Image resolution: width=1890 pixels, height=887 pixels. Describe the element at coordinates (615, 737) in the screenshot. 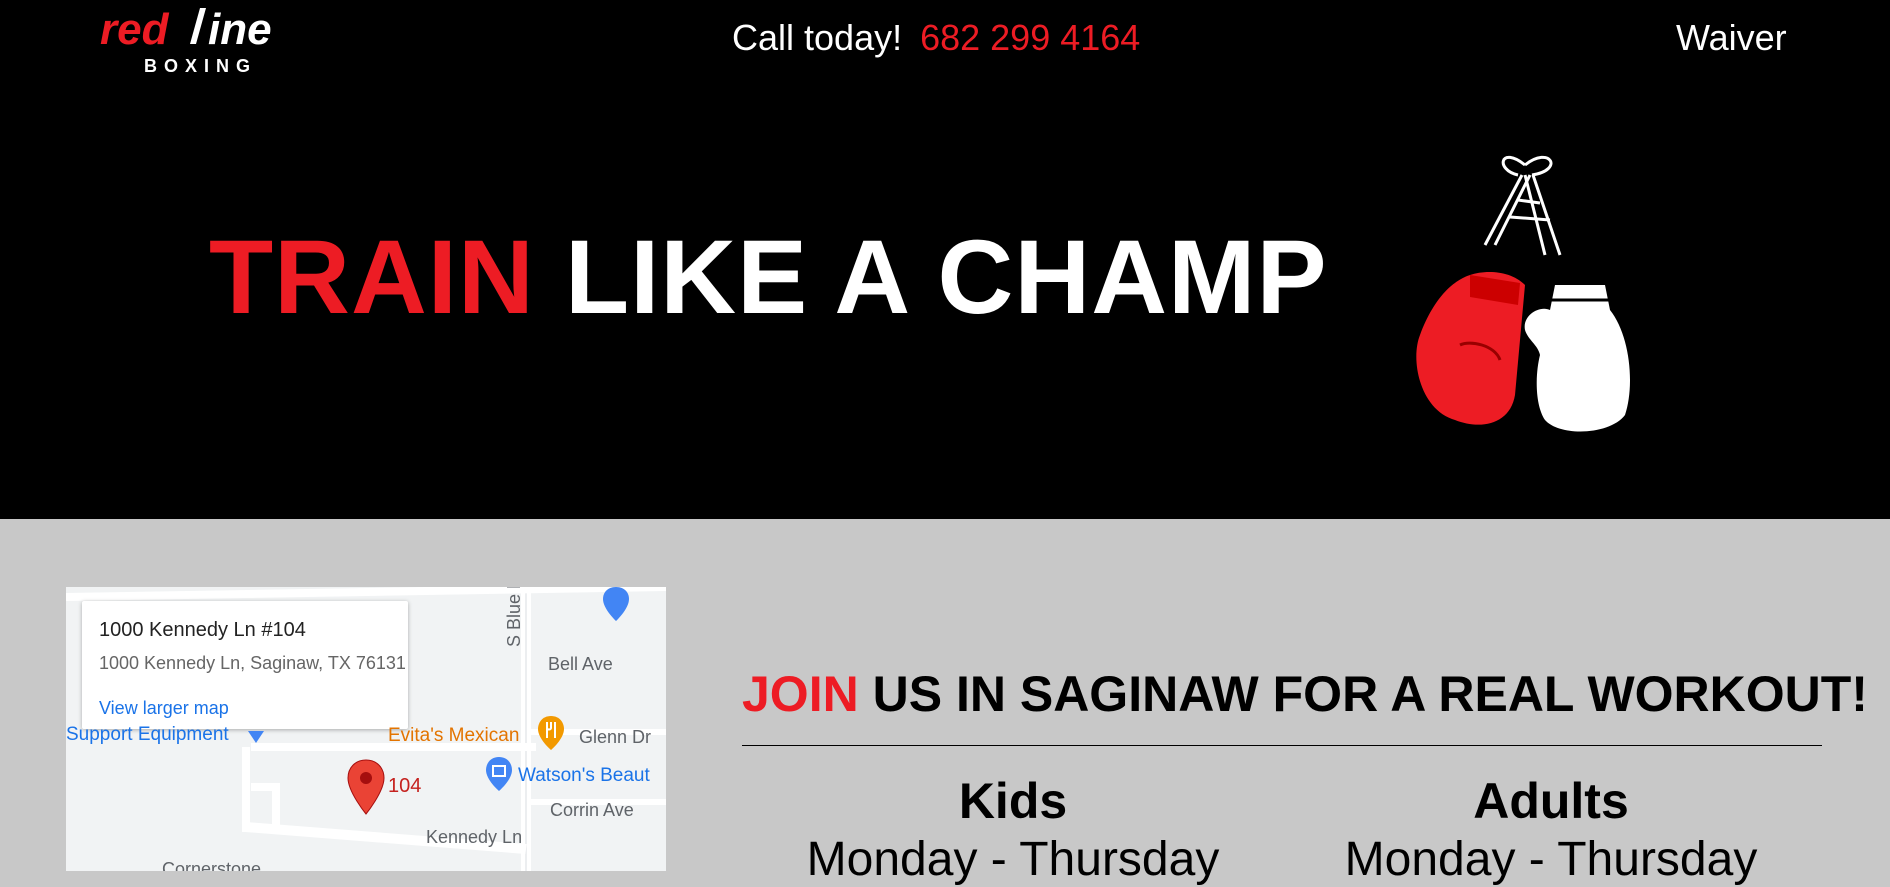

I see `map-label-glenn: Glenn Dr` at that location.